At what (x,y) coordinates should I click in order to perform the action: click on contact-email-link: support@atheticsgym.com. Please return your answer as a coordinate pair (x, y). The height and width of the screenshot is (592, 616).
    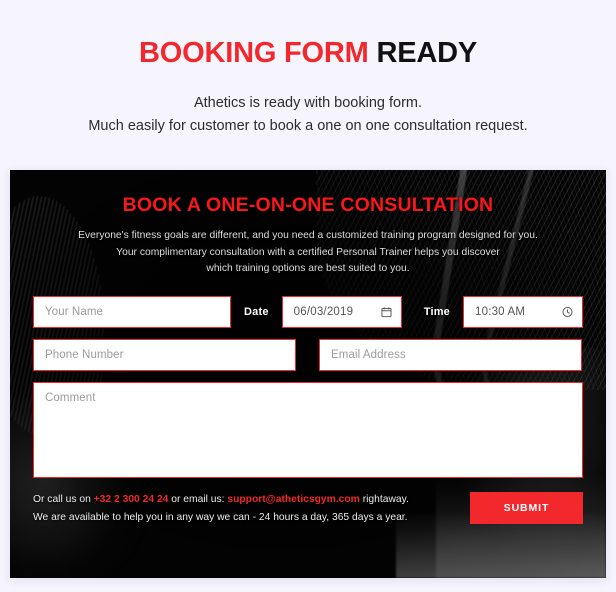
    Looking at the image, I should click on (293, 499).